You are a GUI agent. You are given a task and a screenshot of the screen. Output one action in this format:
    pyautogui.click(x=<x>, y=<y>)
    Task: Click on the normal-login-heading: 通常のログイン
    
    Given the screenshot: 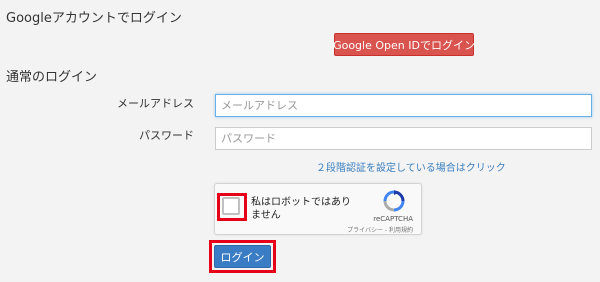 What is the action you would take?
    pyautogui.click(x=52, y=77)
    